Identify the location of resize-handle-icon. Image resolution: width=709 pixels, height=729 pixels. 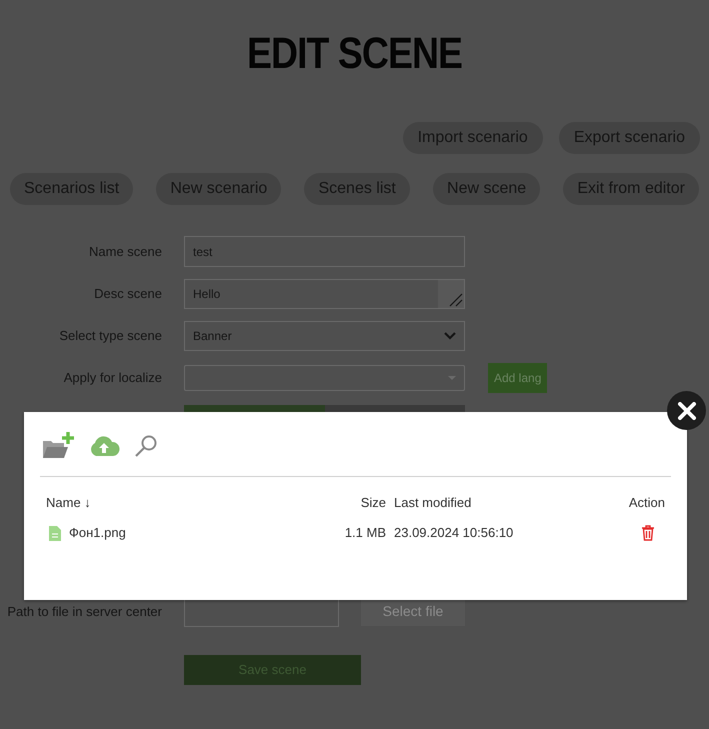
(451, 294).